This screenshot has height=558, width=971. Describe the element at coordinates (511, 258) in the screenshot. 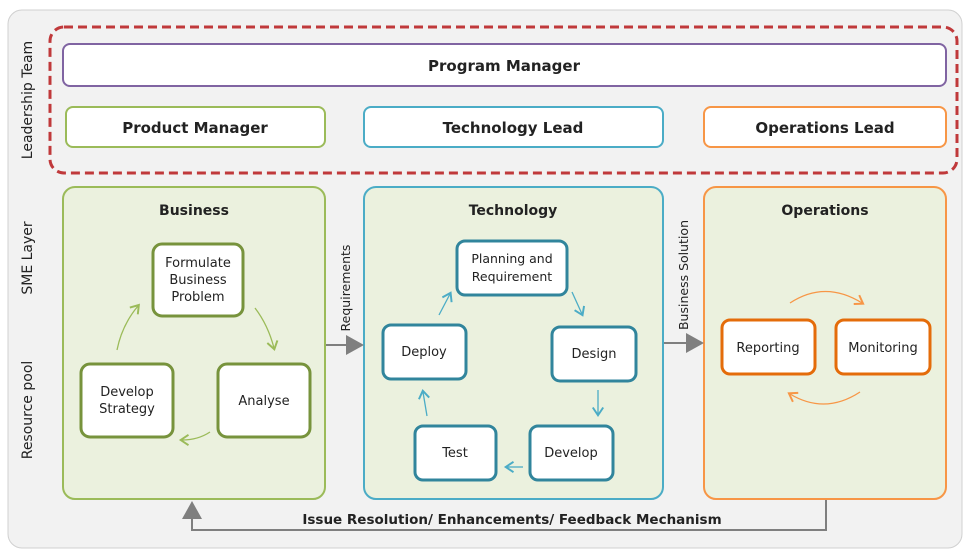

I see `step-label: Planning and` at that location.